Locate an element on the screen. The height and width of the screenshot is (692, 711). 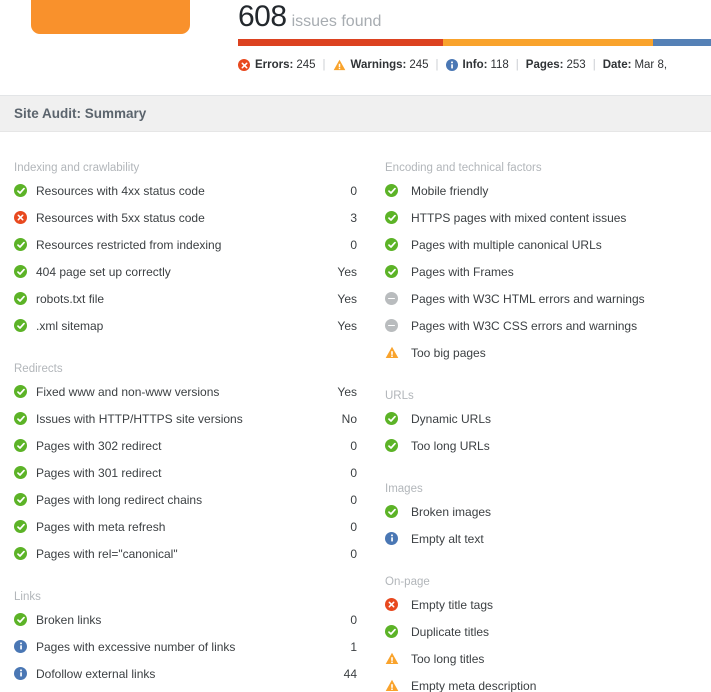
info-icon is located at coordinates (451, 65).